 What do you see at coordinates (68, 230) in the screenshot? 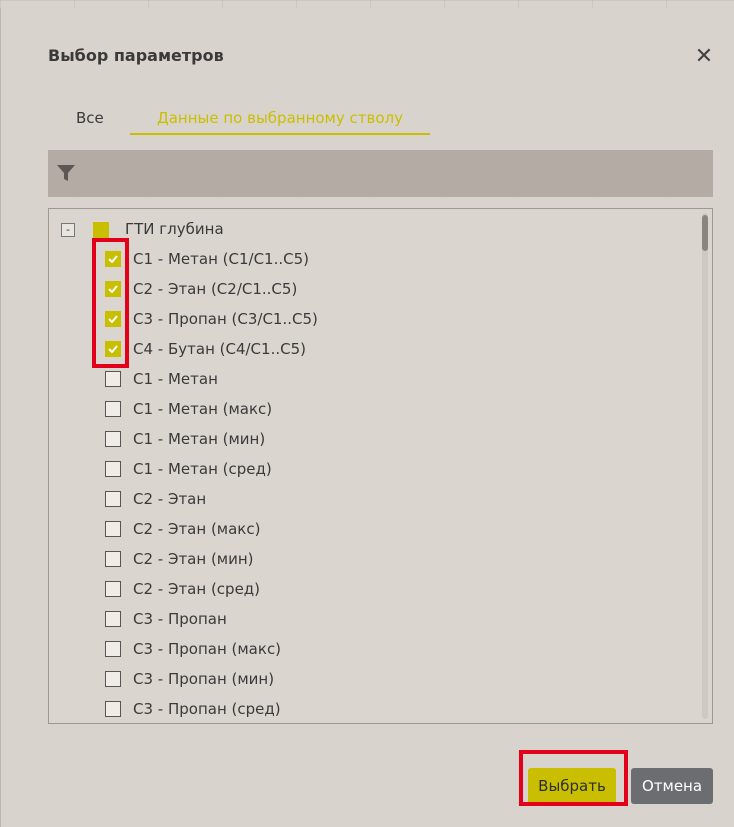
I see `collapse-toggle-icon: -` at bounding box center [68, 230].